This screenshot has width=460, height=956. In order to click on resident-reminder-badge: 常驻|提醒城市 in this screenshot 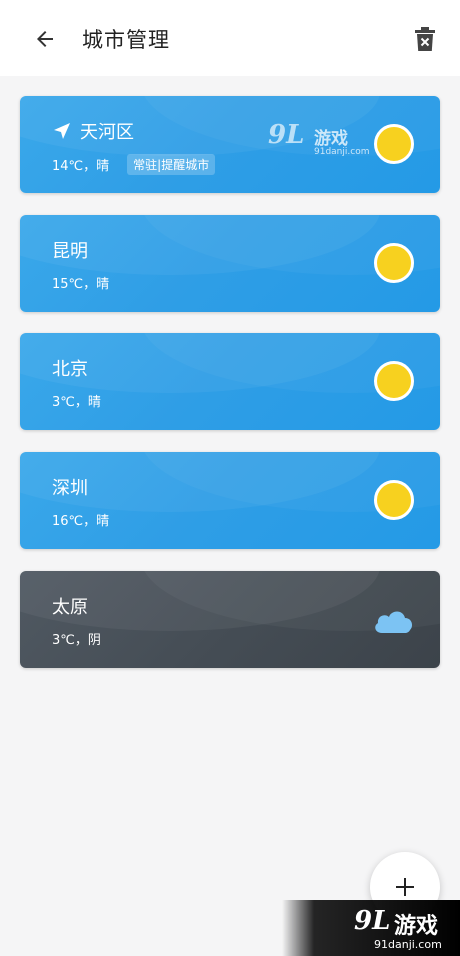, I will do `click(171, 164)`.